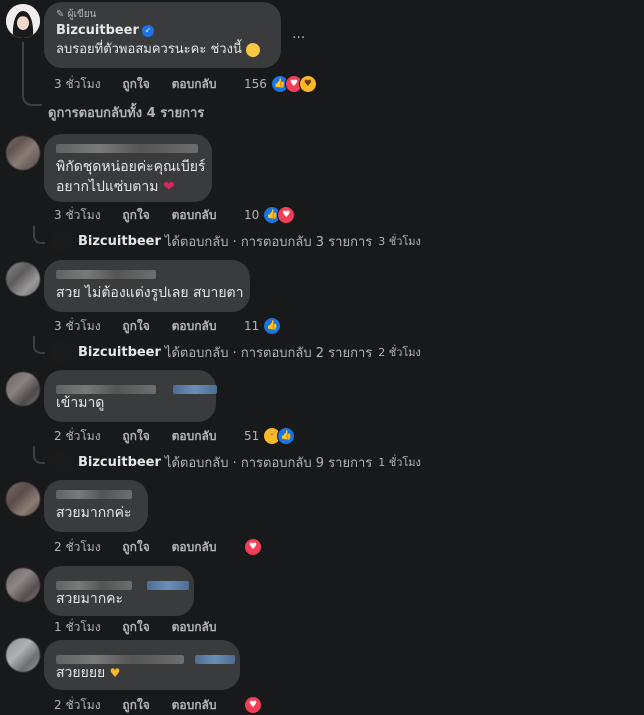  Describe the element at coordinates (270, 215) in the screenshot. I see `reaction-summary: 10 👍 ♥` at that location.